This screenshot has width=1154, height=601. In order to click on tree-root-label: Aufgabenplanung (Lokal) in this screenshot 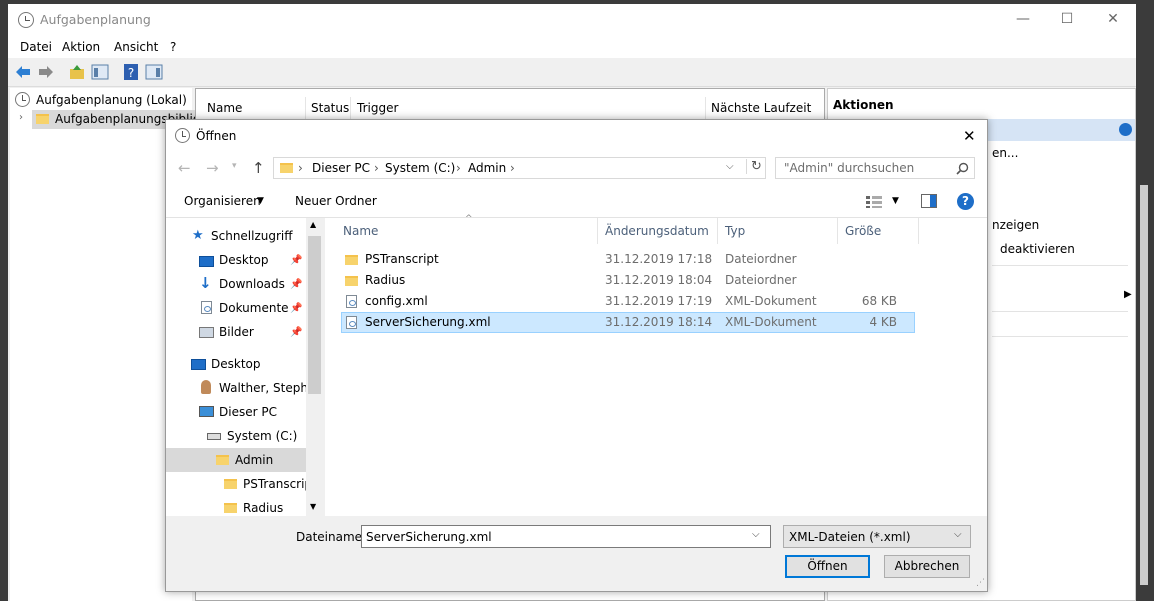, I will do `click(111, 100)`.